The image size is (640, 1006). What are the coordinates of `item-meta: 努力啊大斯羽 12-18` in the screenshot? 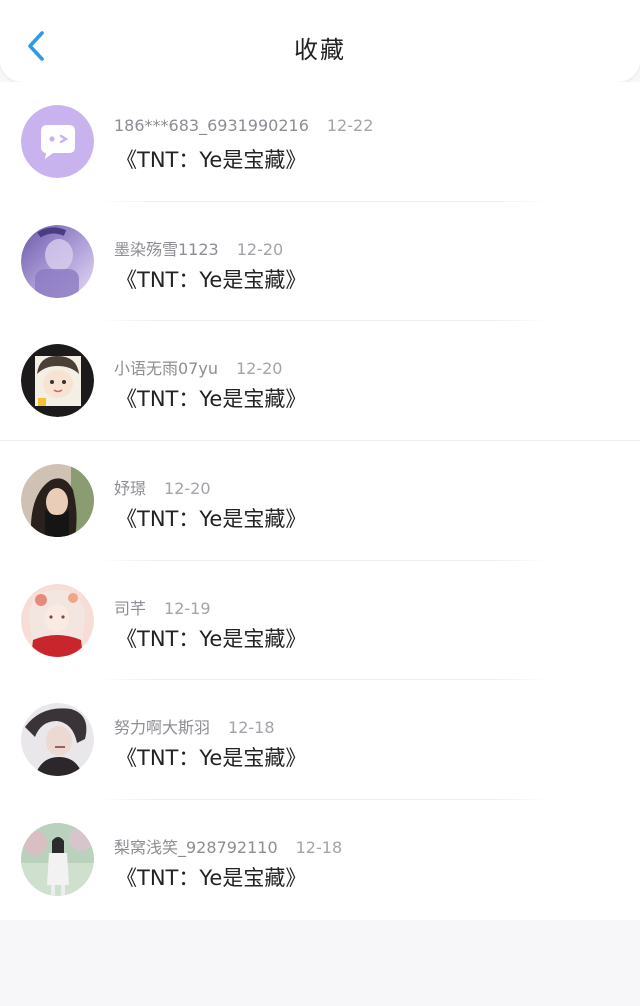 It's located at (194, 726).